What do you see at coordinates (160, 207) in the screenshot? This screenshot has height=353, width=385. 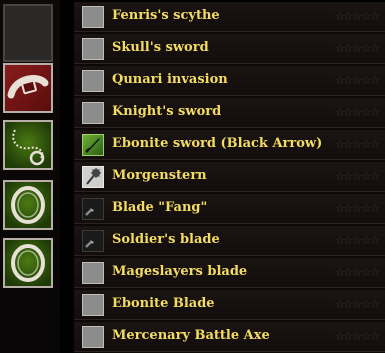 I see `item-name: Blade "Fang"` at bounding box center [160, 207].